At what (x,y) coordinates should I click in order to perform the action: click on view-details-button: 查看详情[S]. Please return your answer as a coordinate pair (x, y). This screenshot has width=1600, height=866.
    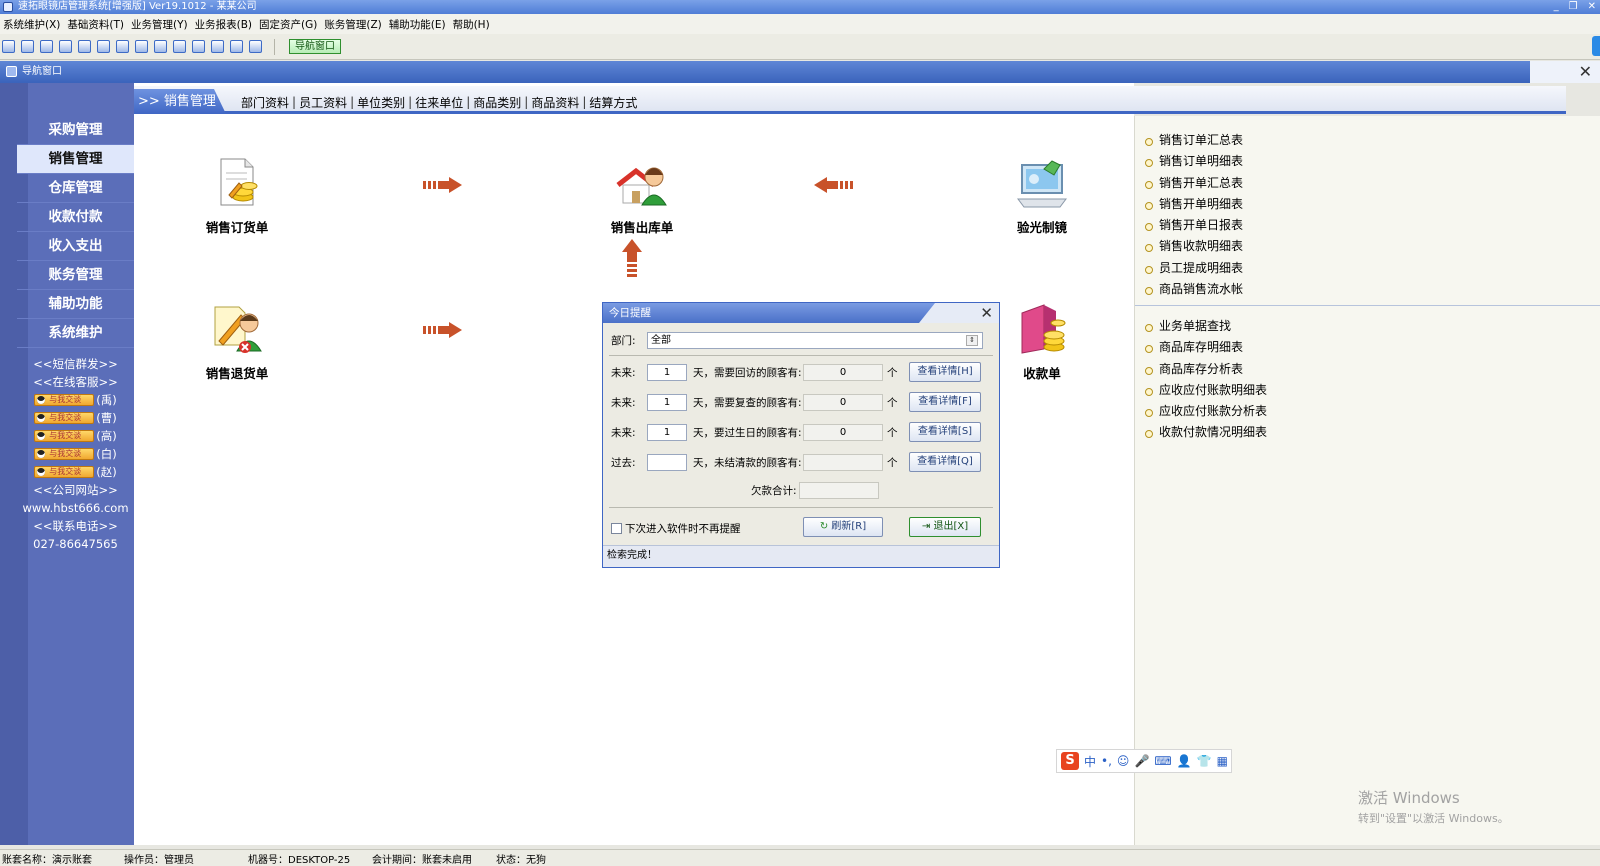
    Looking at the image, I should click on (945, 432).